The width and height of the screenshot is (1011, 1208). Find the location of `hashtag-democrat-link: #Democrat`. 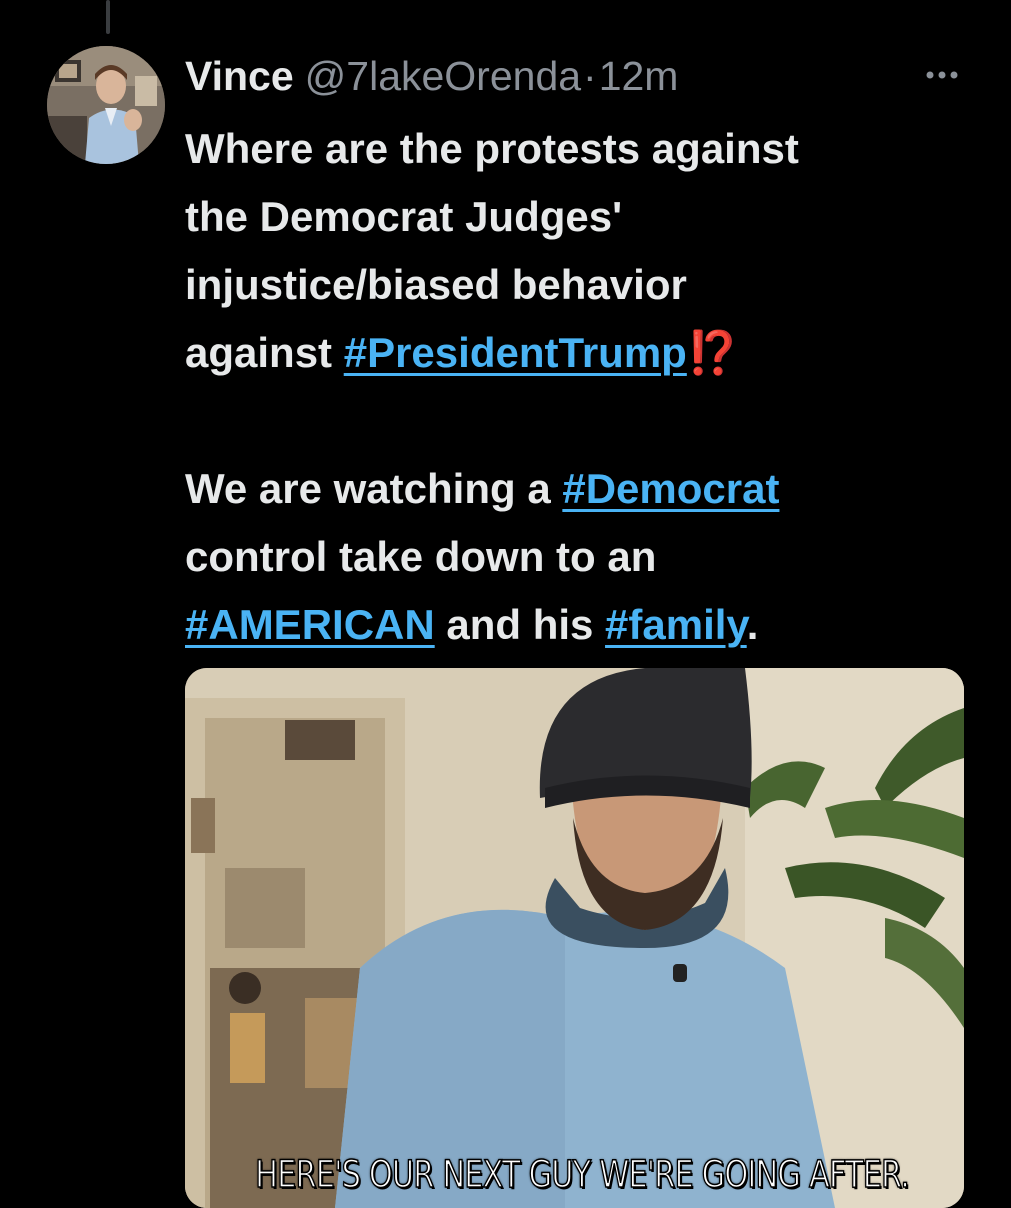

hashtag-democrat-link: #Democrat is located at coordinates (670, 488).